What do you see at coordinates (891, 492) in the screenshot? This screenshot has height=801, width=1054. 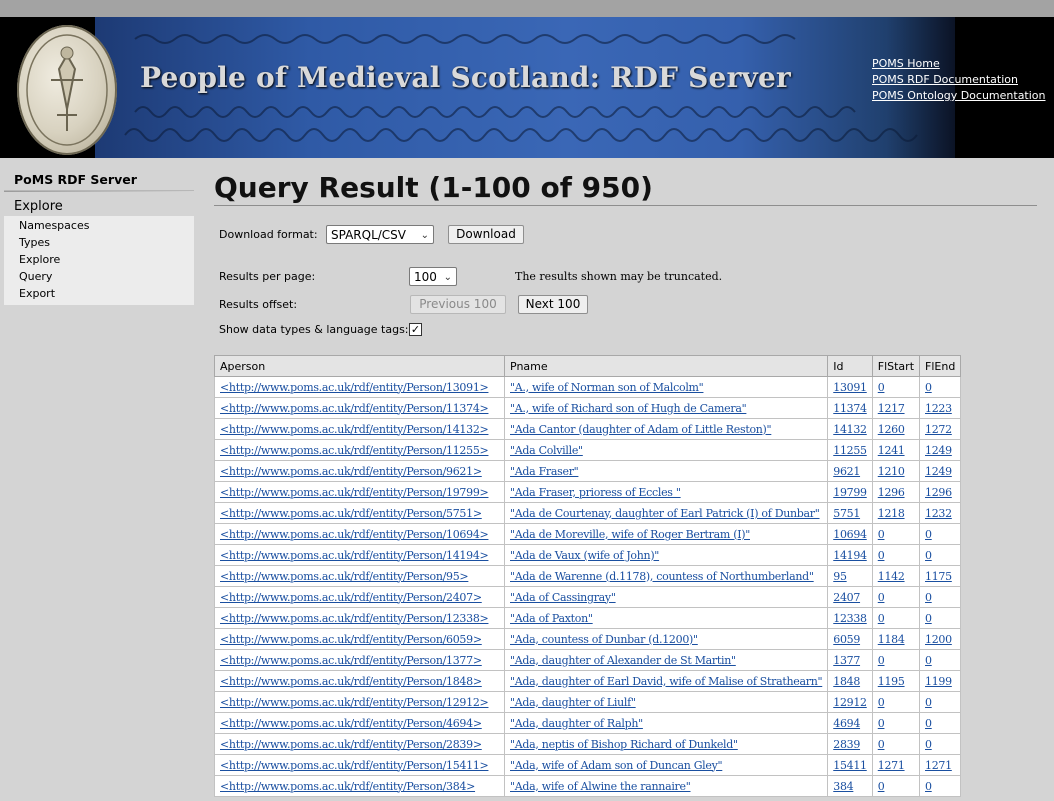 I see `flstart-link: 1296` at bounding box center [891, 492].